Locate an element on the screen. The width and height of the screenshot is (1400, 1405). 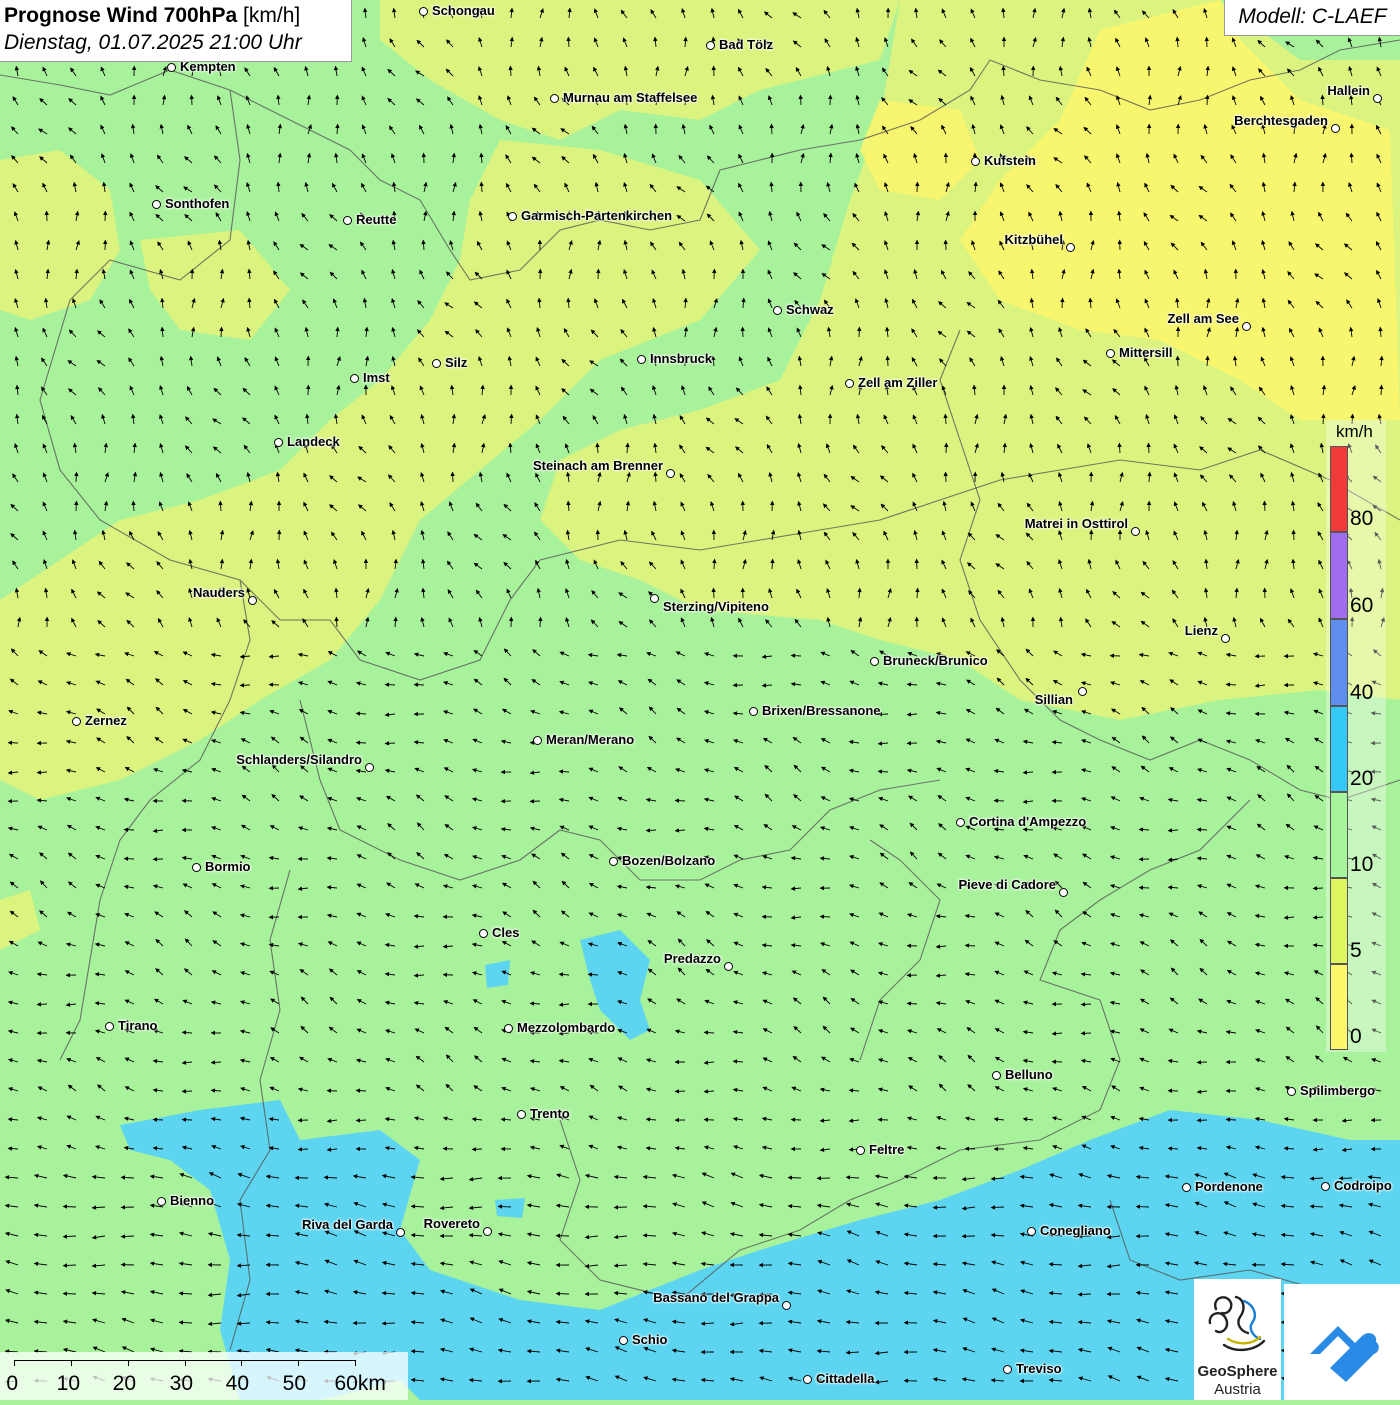
city-label: Steinach am Brenner is located at coordinates (598, 465).